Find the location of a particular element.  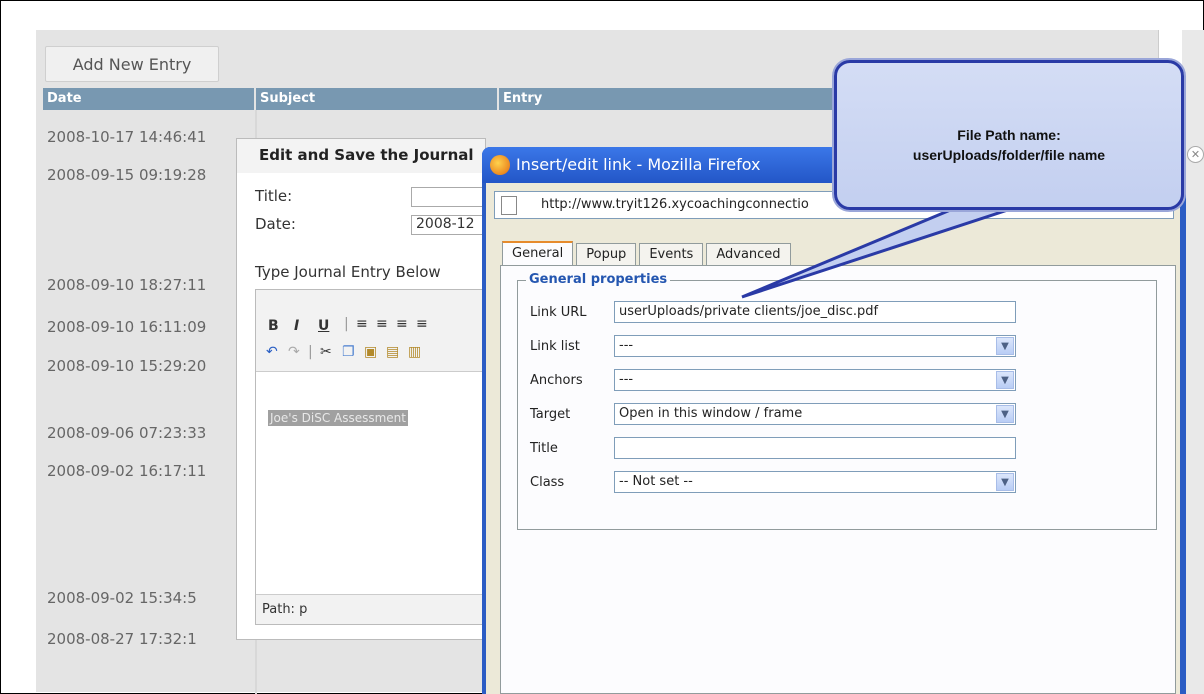

target-label: Target is located at coordinates (550, 414).